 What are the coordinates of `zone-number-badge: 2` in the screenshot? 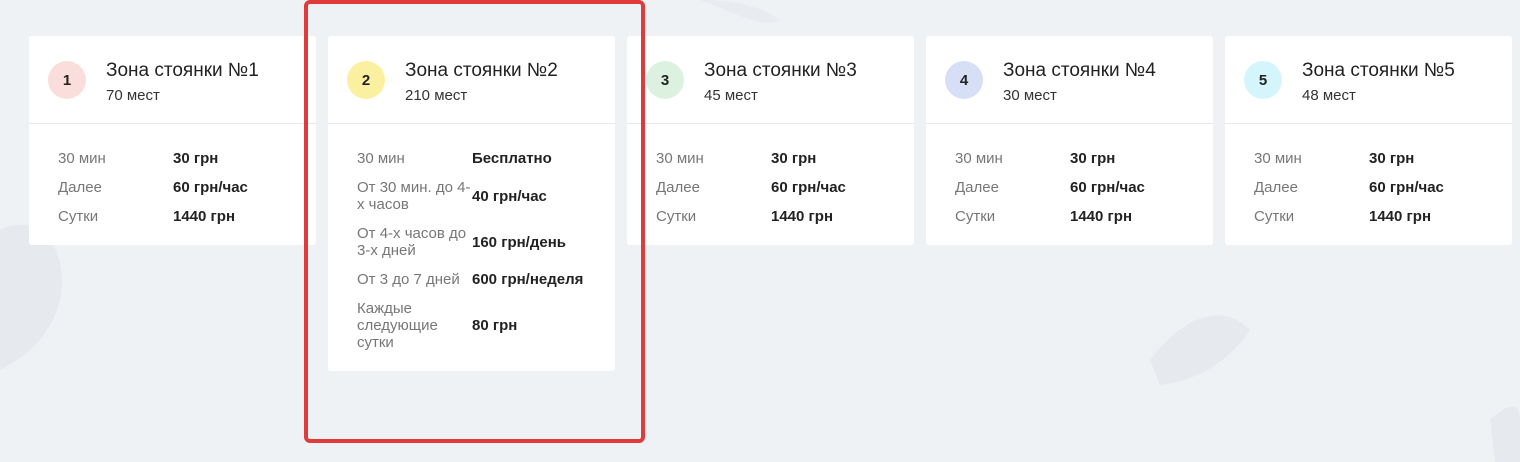 It's located at (366, 80).